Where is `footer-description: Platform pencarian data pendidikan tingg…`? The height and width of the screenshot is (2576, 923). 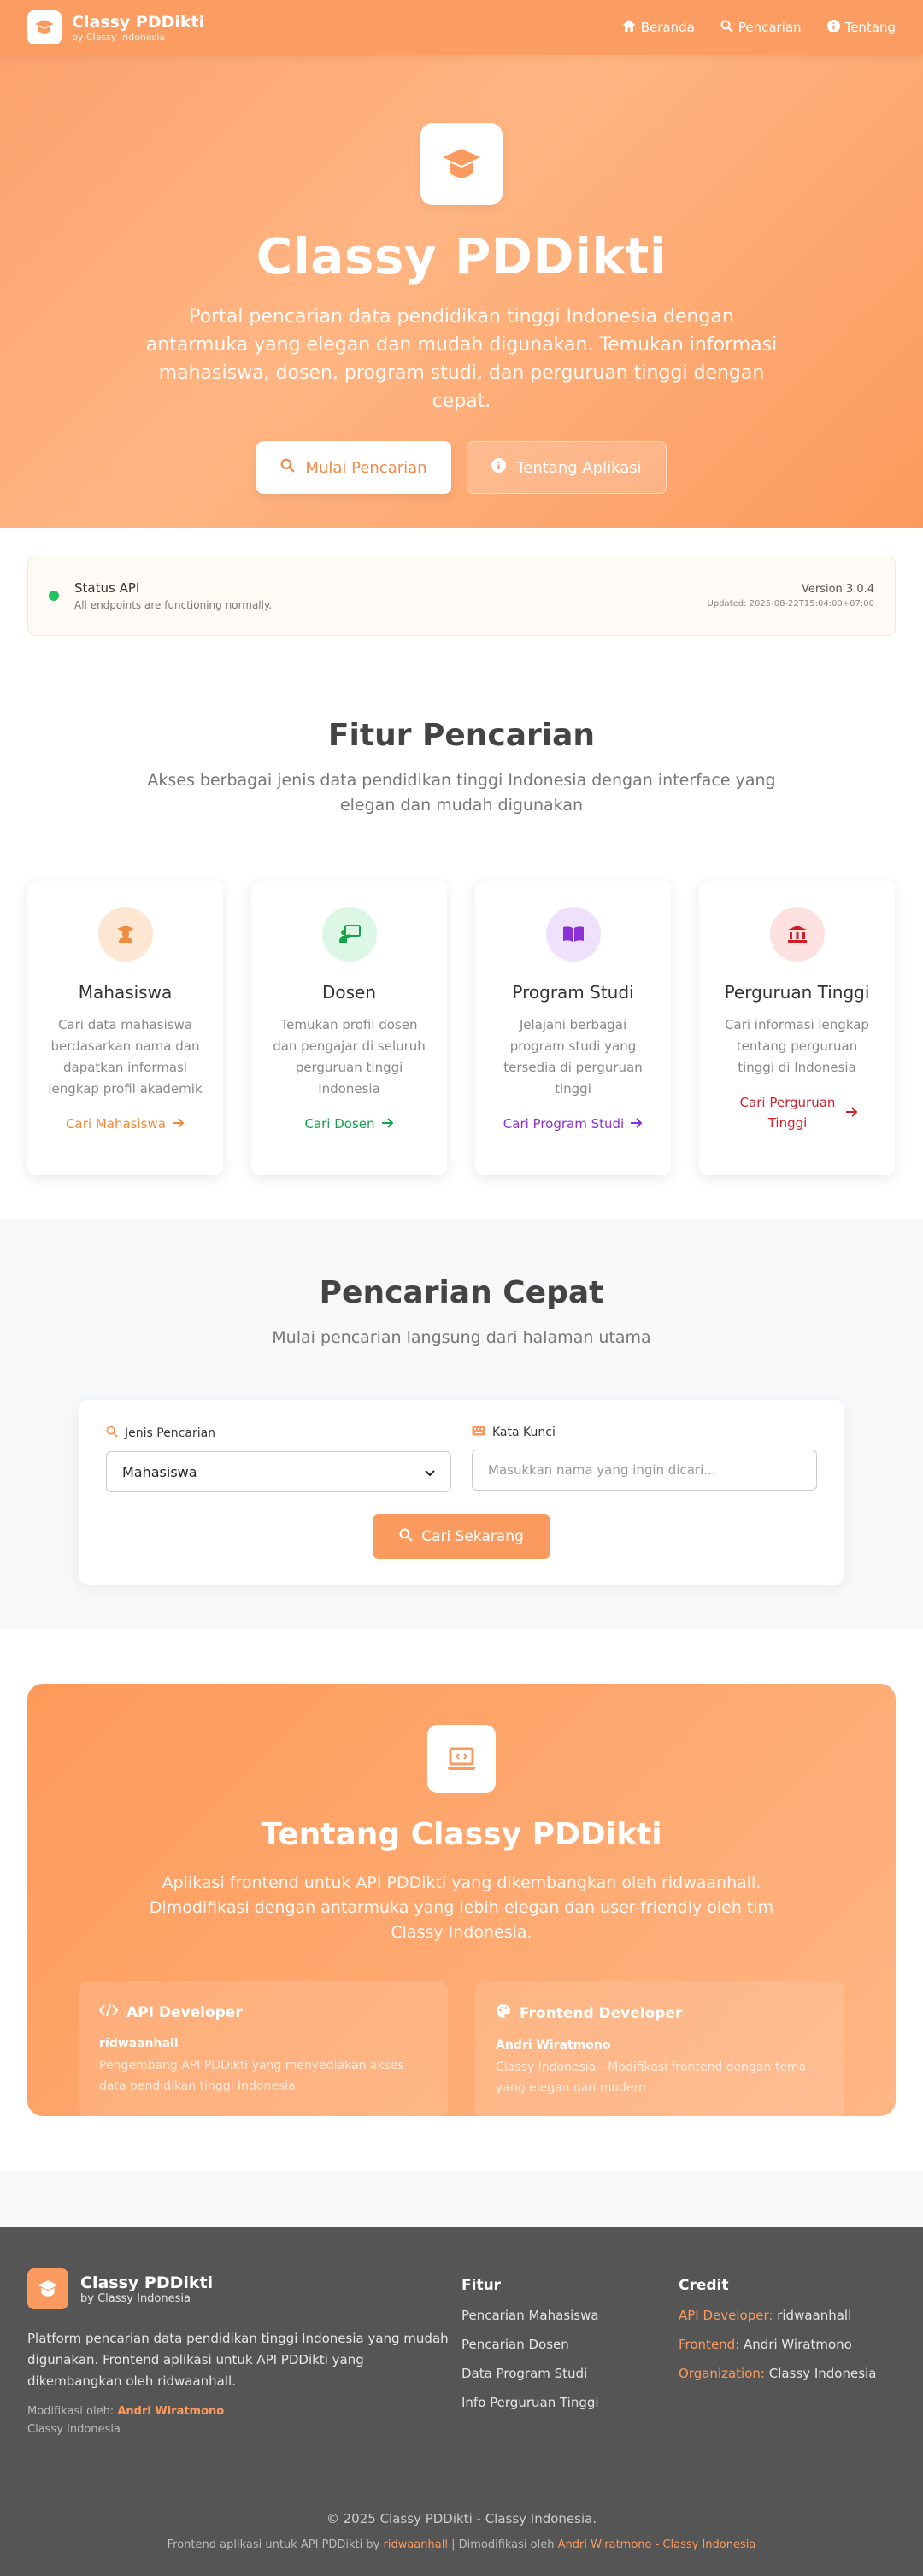 footer-description: Platform pencarian data pendidikan tingg… is located at coordinates (238, 2360).